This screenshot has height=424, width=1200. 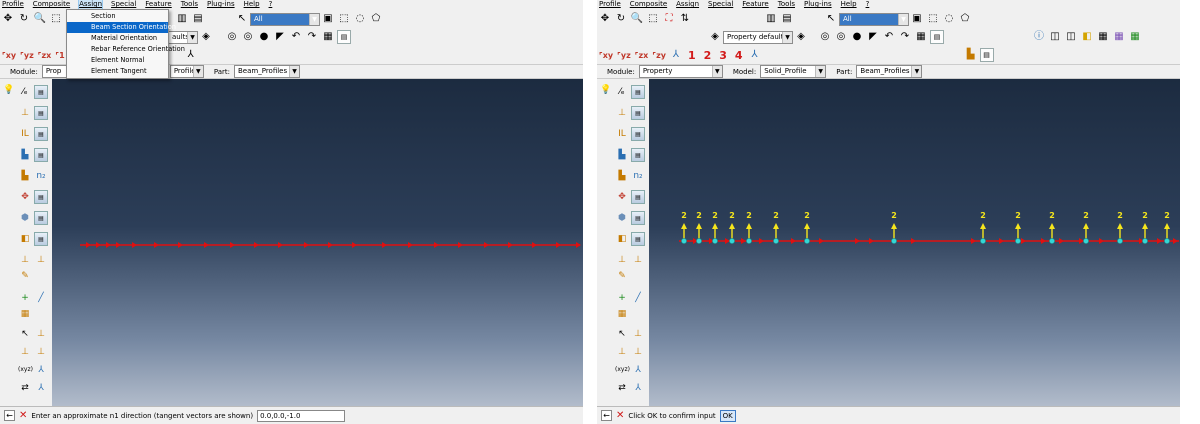 I want to click on view-1-button: 1, so click(x=692, y=55).